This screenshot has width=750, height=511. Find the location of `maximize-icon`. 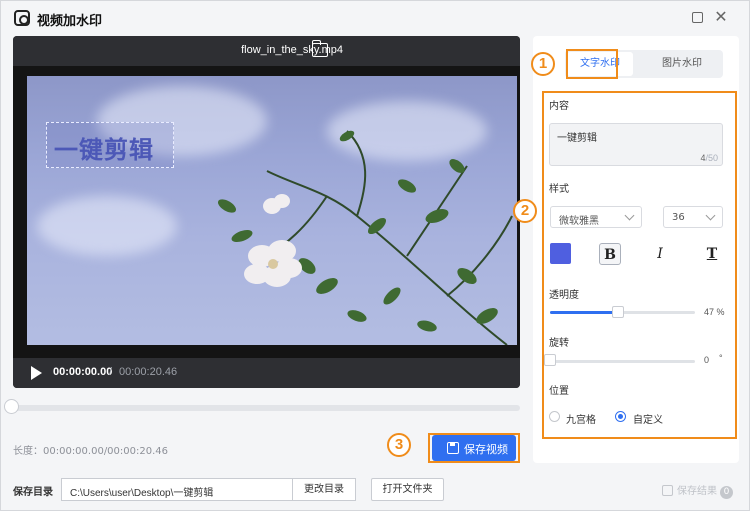

maximize-icon is located at coordinates (697, 17).